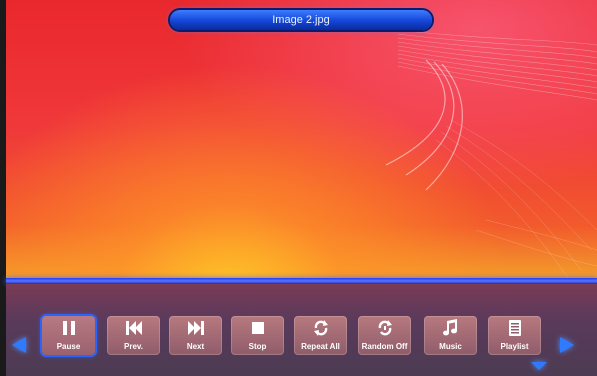 The height and width of the screenshot is (376, 597). What do you see at coordinates (514, 346) in the screenshot?
I see `playlist-label: Playlist` at bounding box center [514, 346].